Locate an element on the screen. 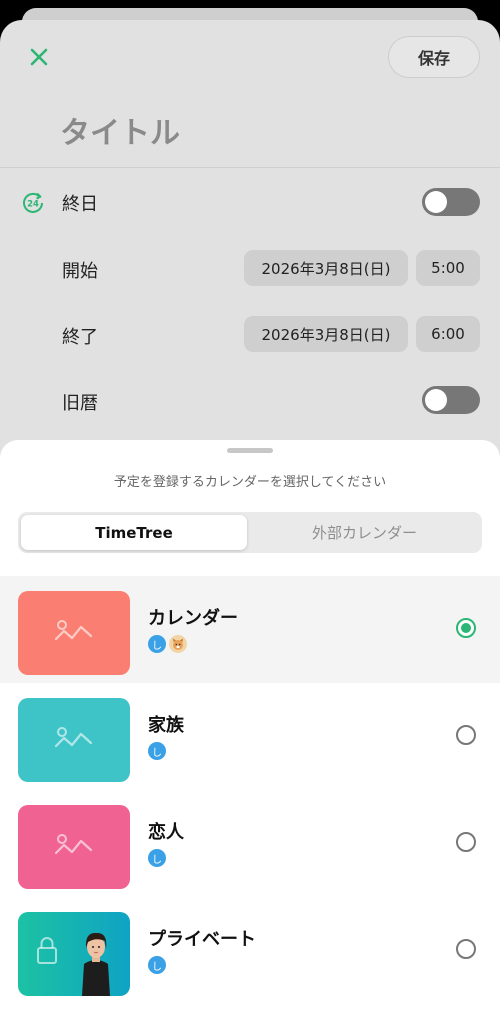 Image resolution: width=500 pixels, height=1017 pixels. calendar-source-tabs: TimeTree 外部カレンダー is located at coordinates (250, 532).